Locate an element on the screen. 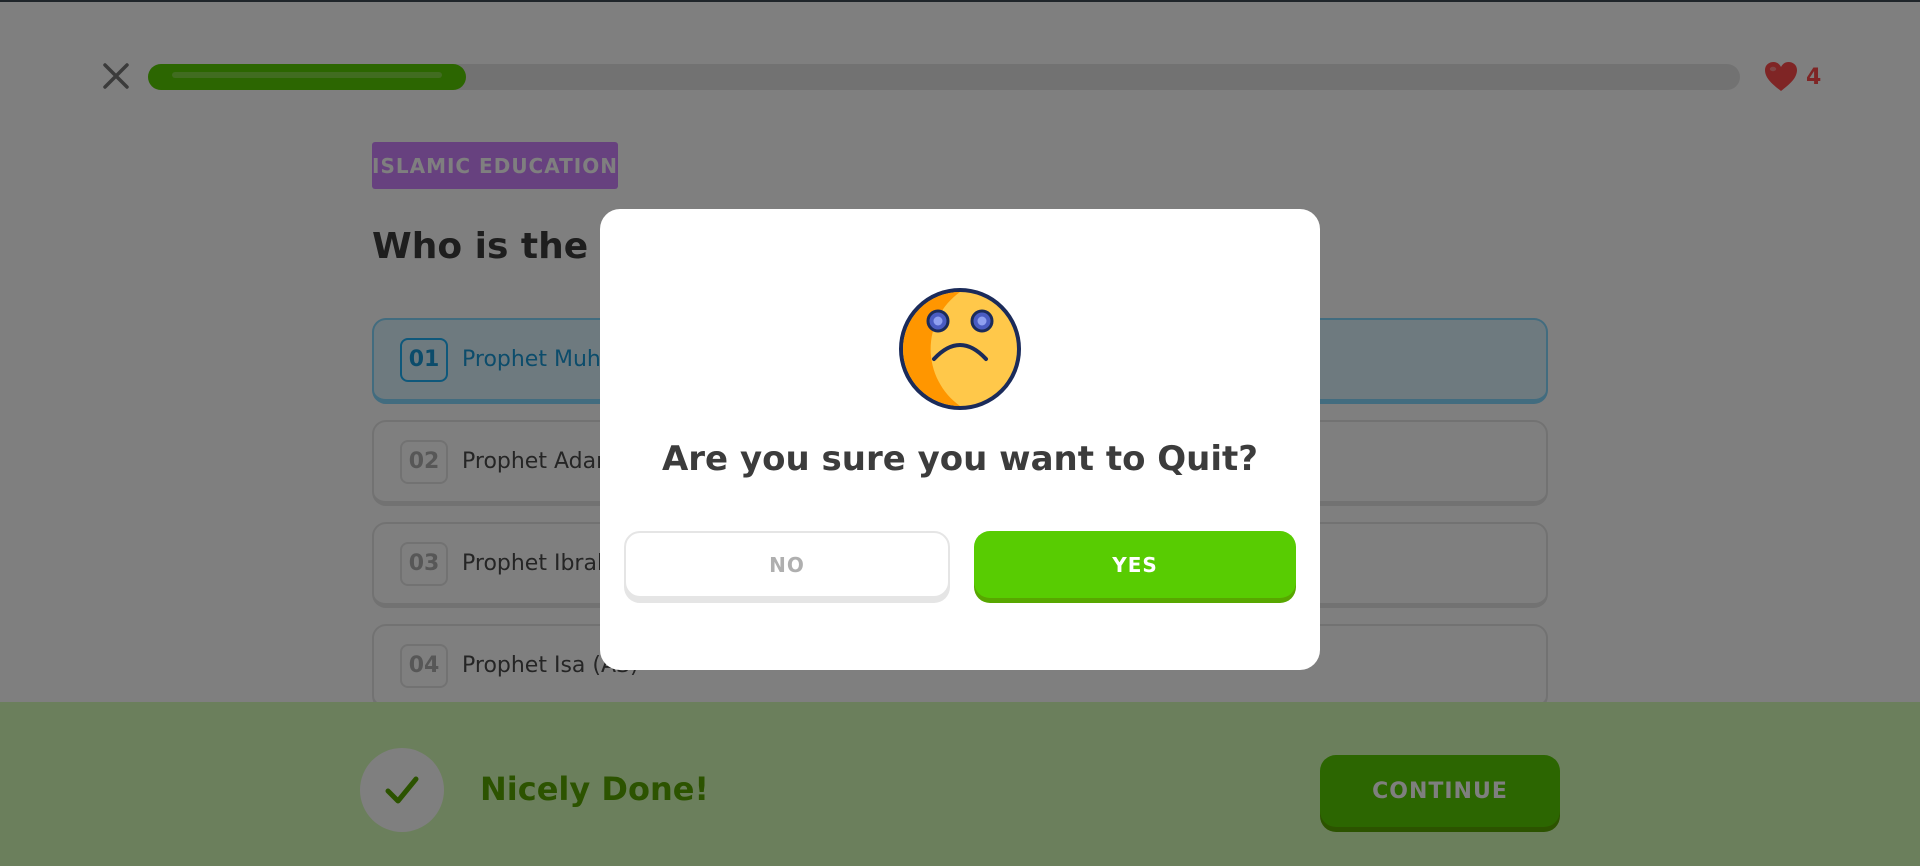  dialog-title: Are you sure you want to Quit? is located at coordinates (960, 459).